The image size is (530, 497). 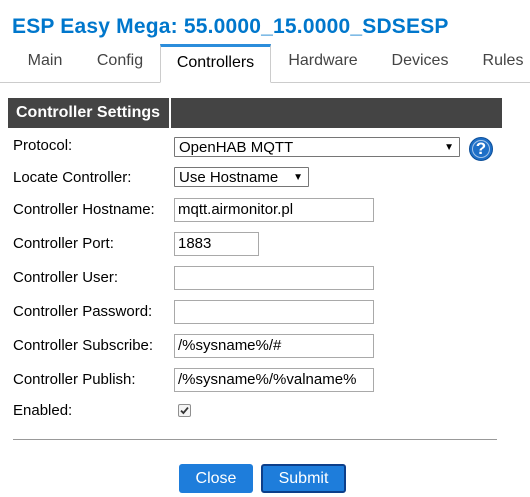 I want to click on tab-hardware: Hardware, so click(x=323, y=63).